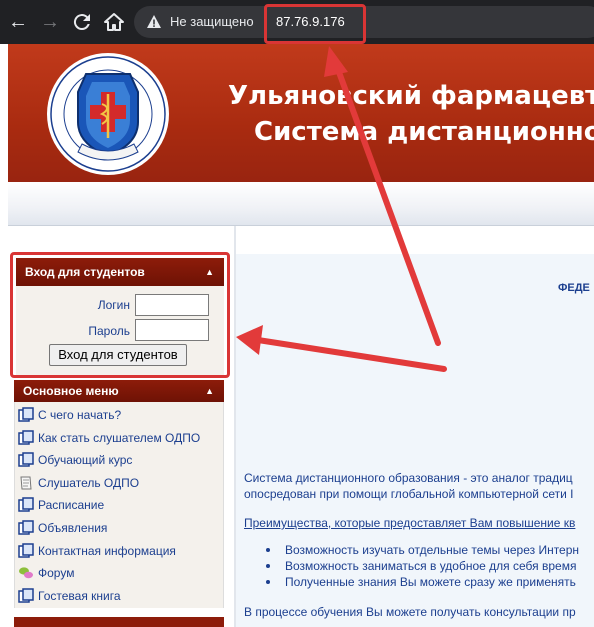  Describe the element at coordinates (79, 596) in the screenshot. I see `menu-item-label: Гостевая книга` at that location.